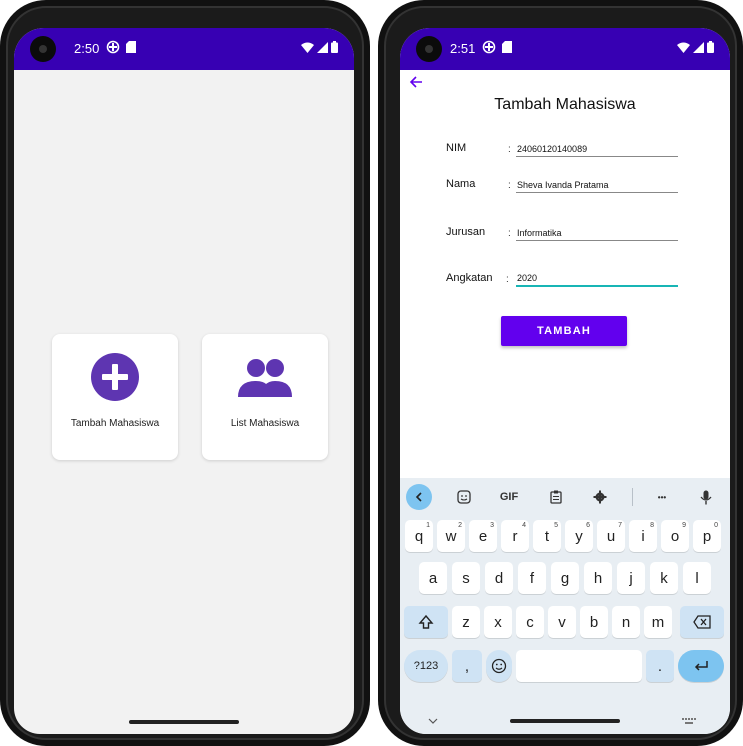  I want to click on key-number-hint: 7, so click(620, 525).